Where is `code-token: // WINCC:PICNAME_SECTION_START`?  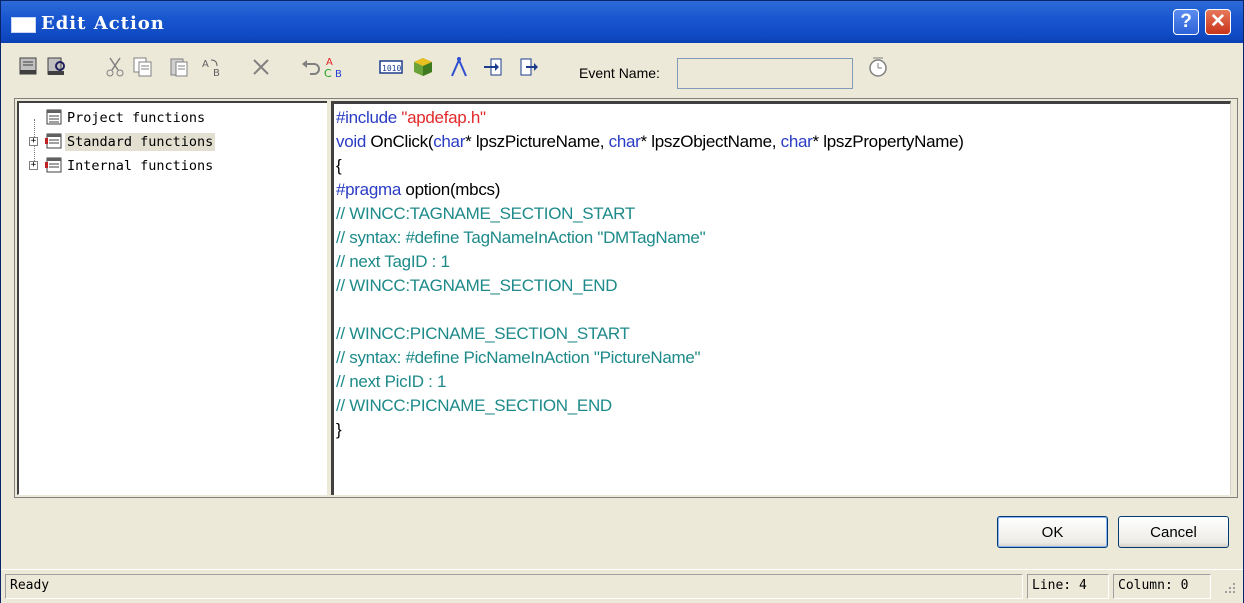
code-token: // WINCC:PICNAME_SECTION_START is located at coordinates (483, 333).